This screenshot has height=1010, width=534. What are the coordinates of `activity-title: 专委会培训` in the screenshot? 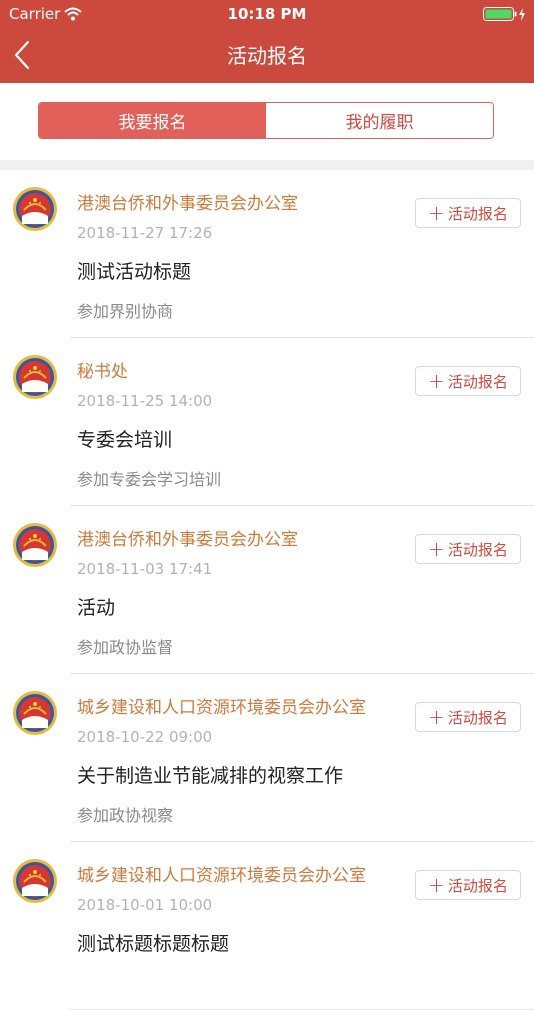 It's located at (125, 440).